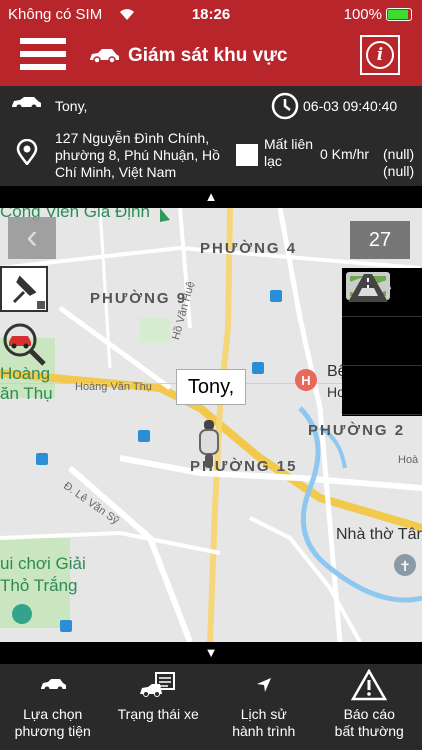 This screenshot has height=750, width=422. Describe the element at coordinates (380, 240) in the screenshot. I see `zoom-level: 27` at that location.